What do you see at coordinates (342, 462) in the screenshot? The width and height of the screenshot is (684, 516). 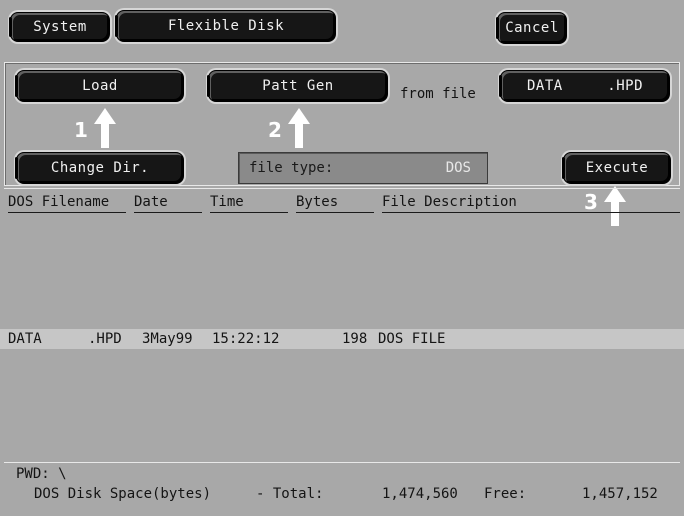 I see `status-divider` at bounding box center [342, 462].